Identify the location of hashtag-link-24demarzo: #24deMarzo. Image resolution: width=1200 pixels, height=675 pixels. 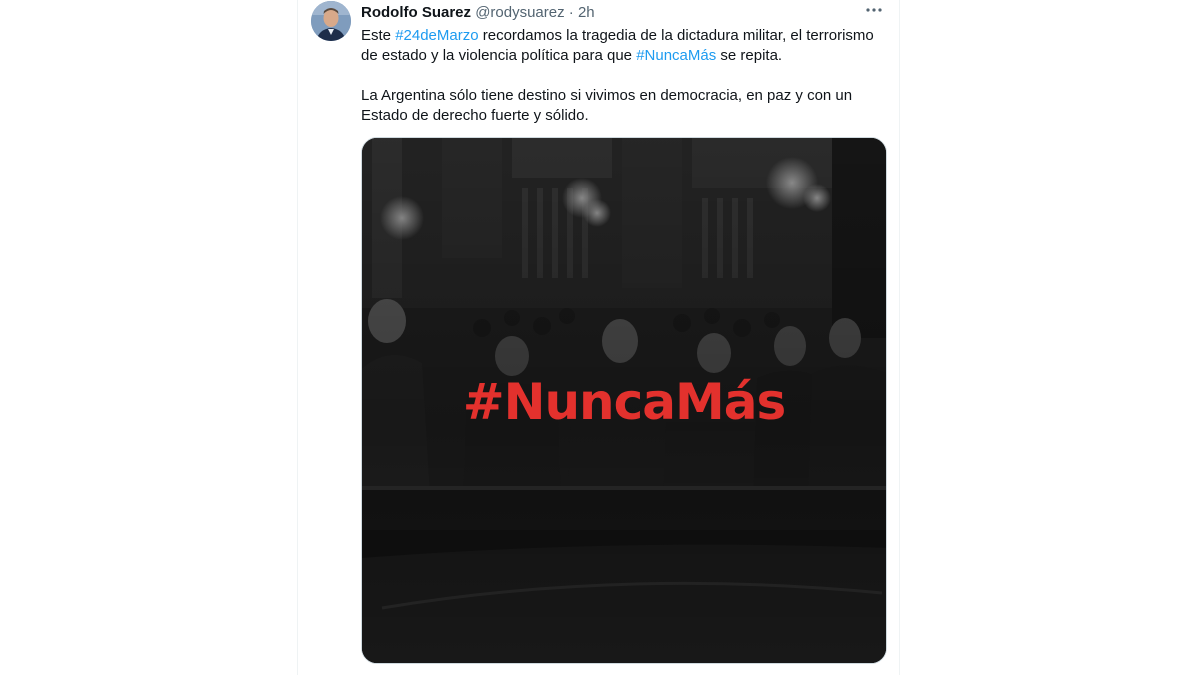
(436, 35).